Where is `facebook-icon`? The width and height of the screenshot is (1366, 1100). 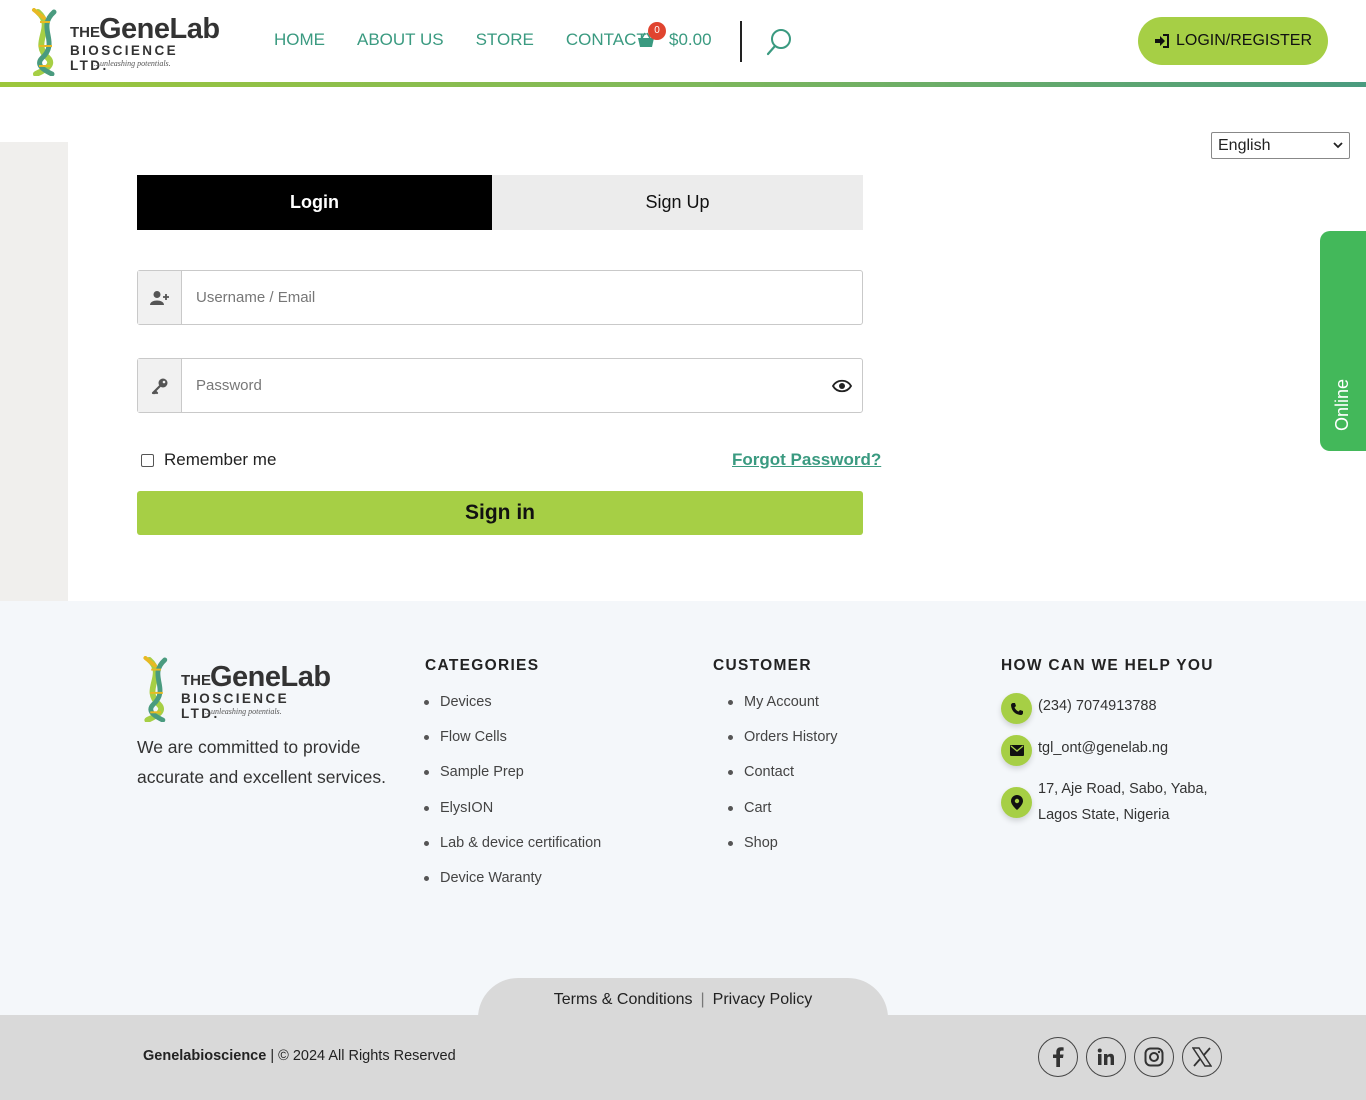
facebook-icon is located at coordinates (1058, 1057).